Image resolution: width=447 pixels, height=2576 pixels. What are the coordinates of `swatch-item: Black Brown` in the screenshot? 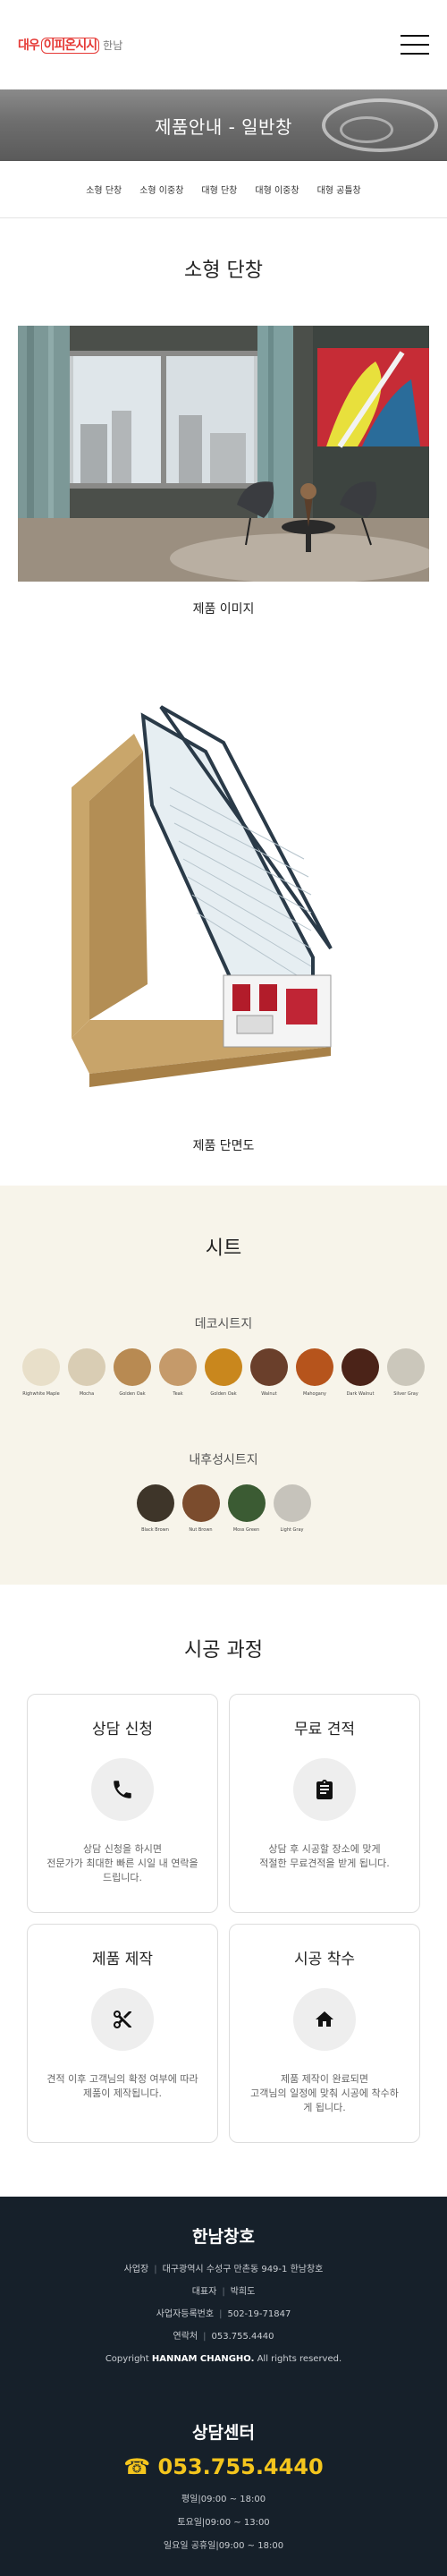 It's located at (155, 1508).